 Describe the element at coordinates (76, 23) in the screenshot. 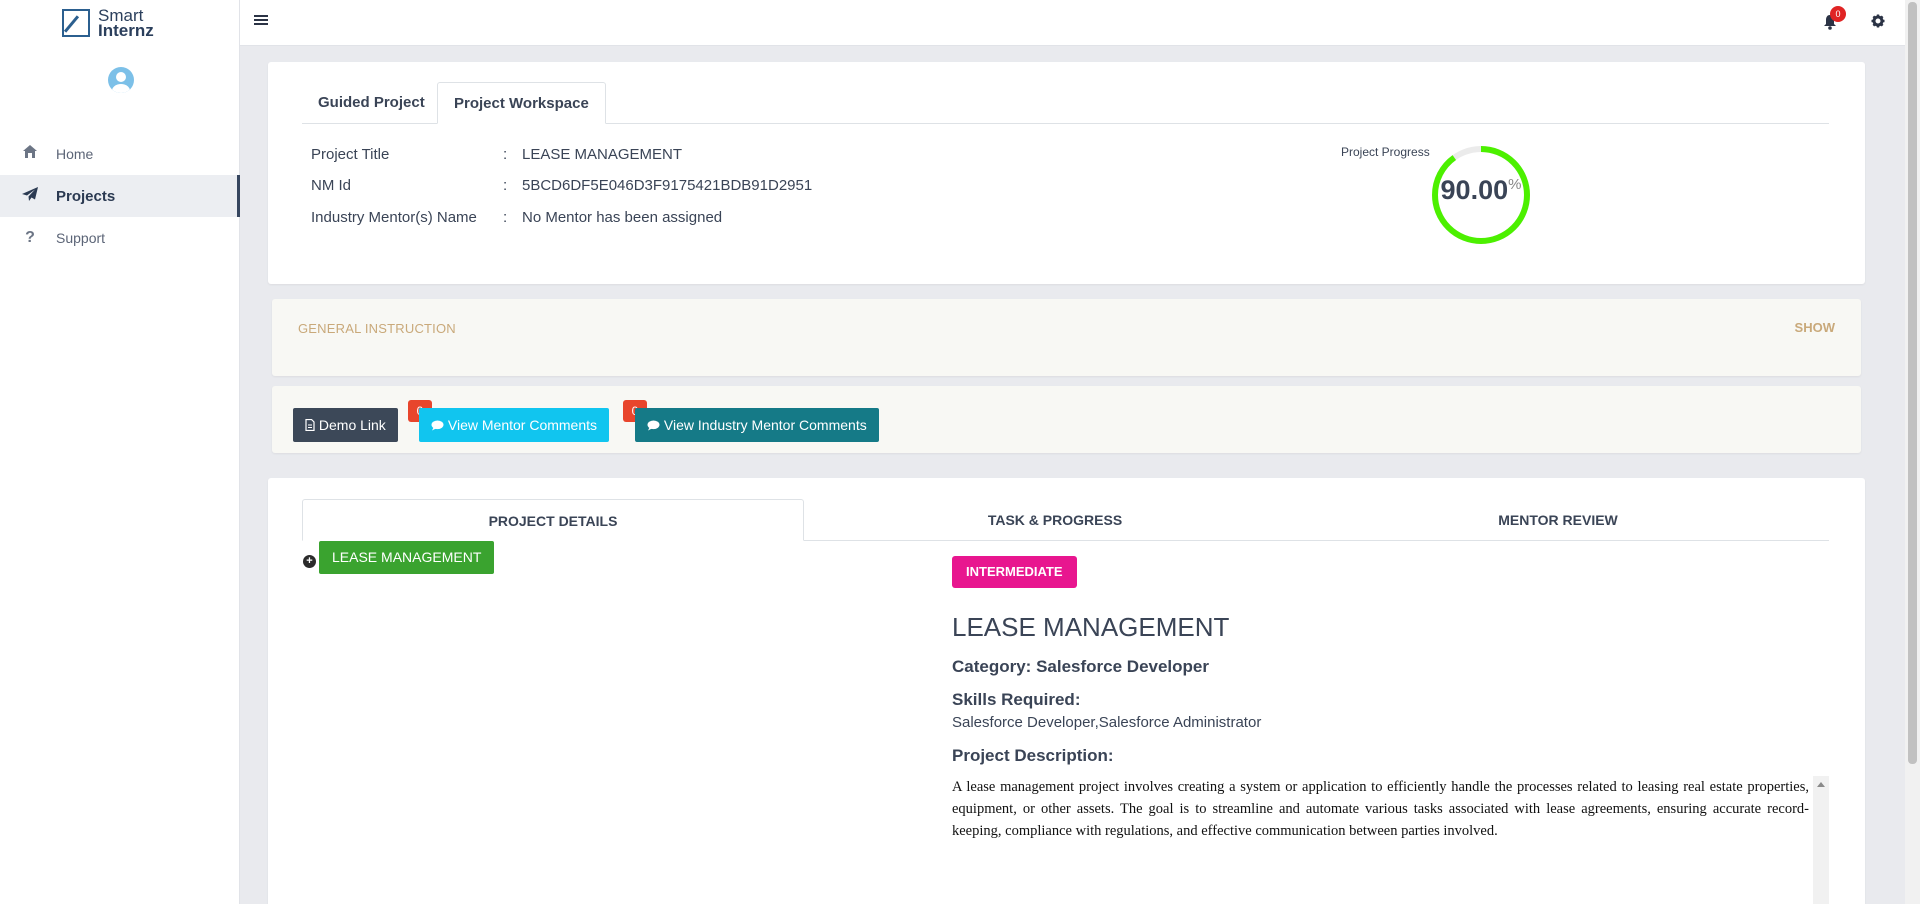

I see `logo-icon` at that location.